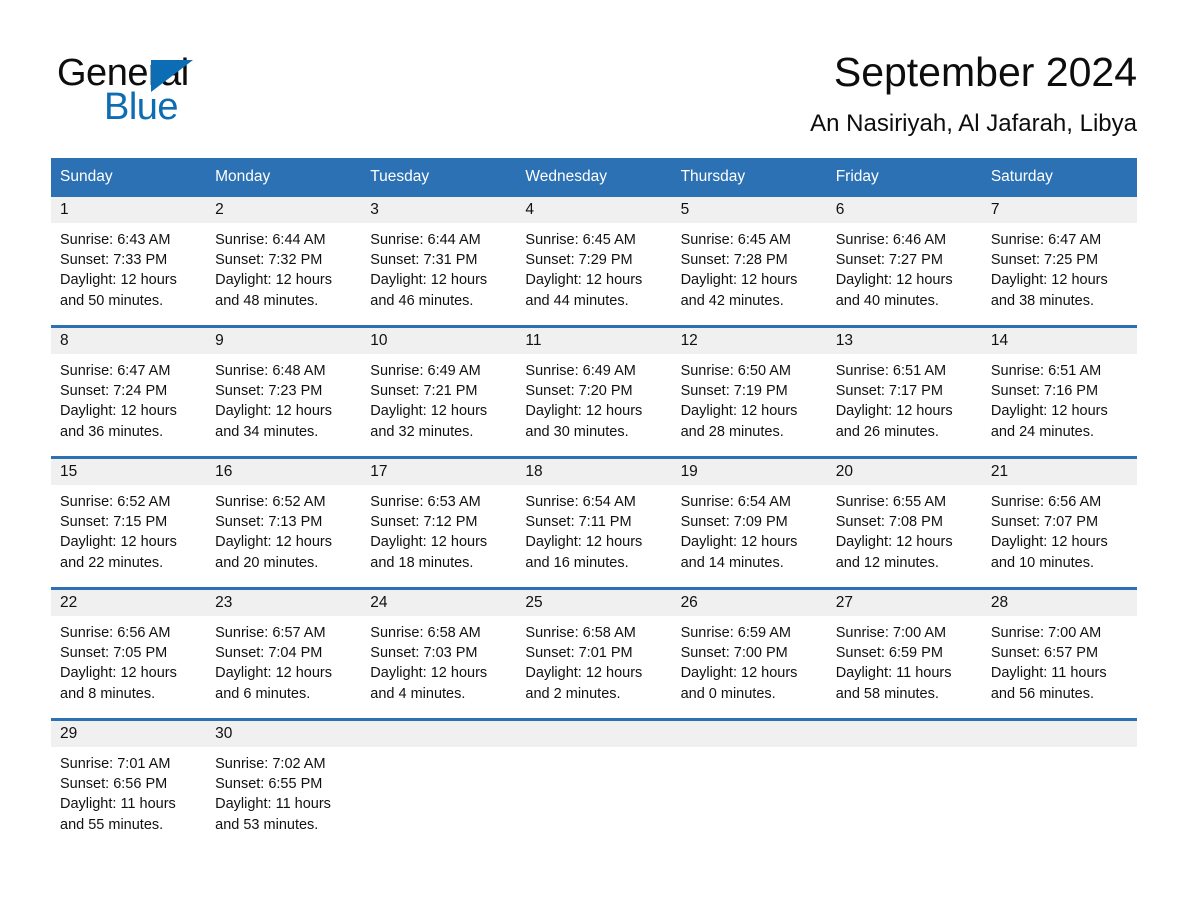 This screenshot has width=1188, height=918. Describe the element at coordinates (439, 603) in the screenshot. I see `day-number: 24` at that location.